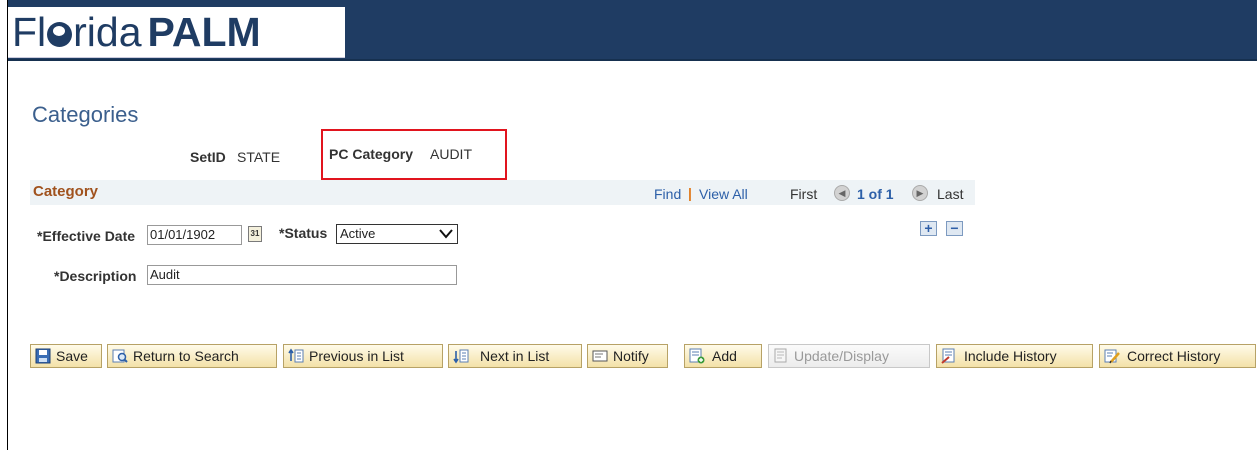 Image resolution: width=1257 pixels, height=450 pixels. Describe the element at coordinates (950, 194) in the screenshot. I see `last-label: Last` at that location.